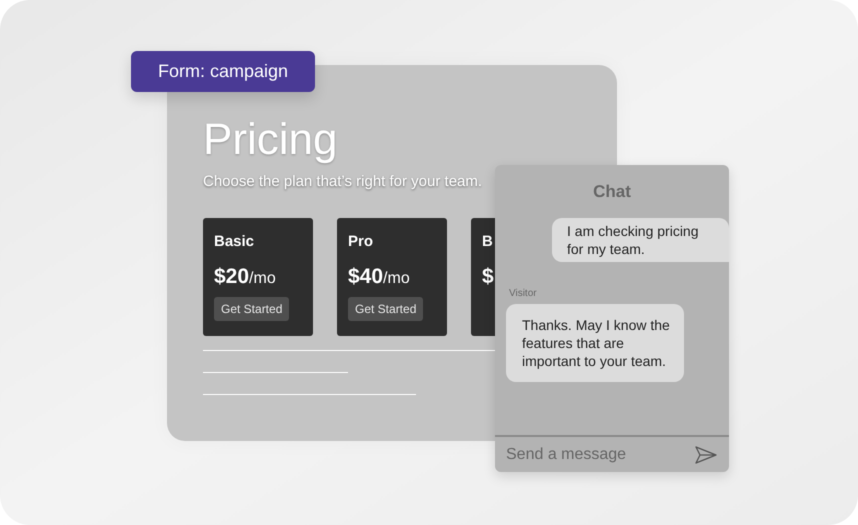 This screenshot has height=525, width=858. Describe the element at coordinates (245, 277) in the screenshot. I see `plan-price: $20/mo` at that location.